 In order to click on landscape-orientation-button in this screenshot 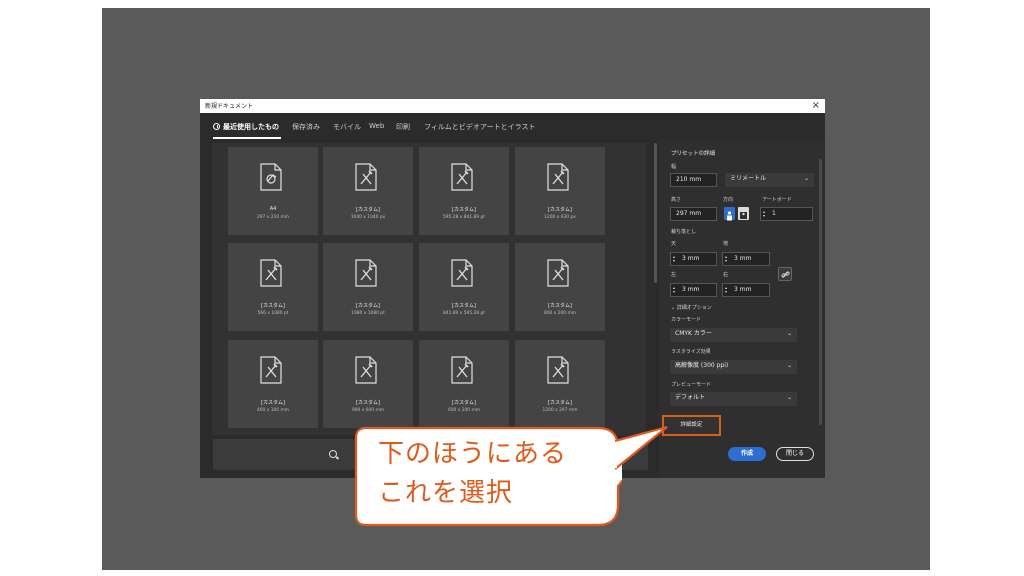, I will do `click(743, 213)`.